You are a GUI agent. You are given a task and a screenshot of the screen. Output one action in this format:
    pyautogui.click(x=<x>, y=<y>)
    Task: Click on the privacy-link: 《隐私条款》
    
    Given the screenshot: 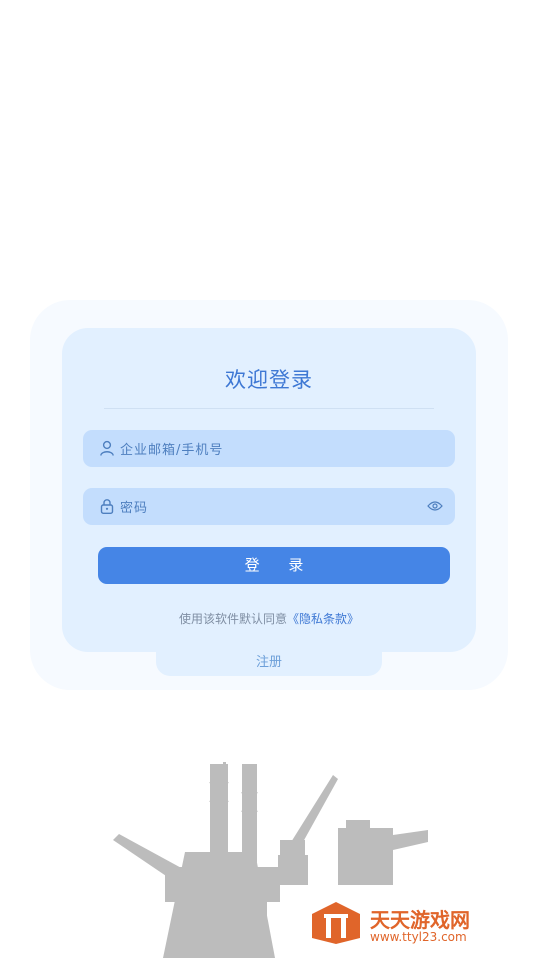 What is the action you would take?
    pyautogui.click(x=323, y=619)
    